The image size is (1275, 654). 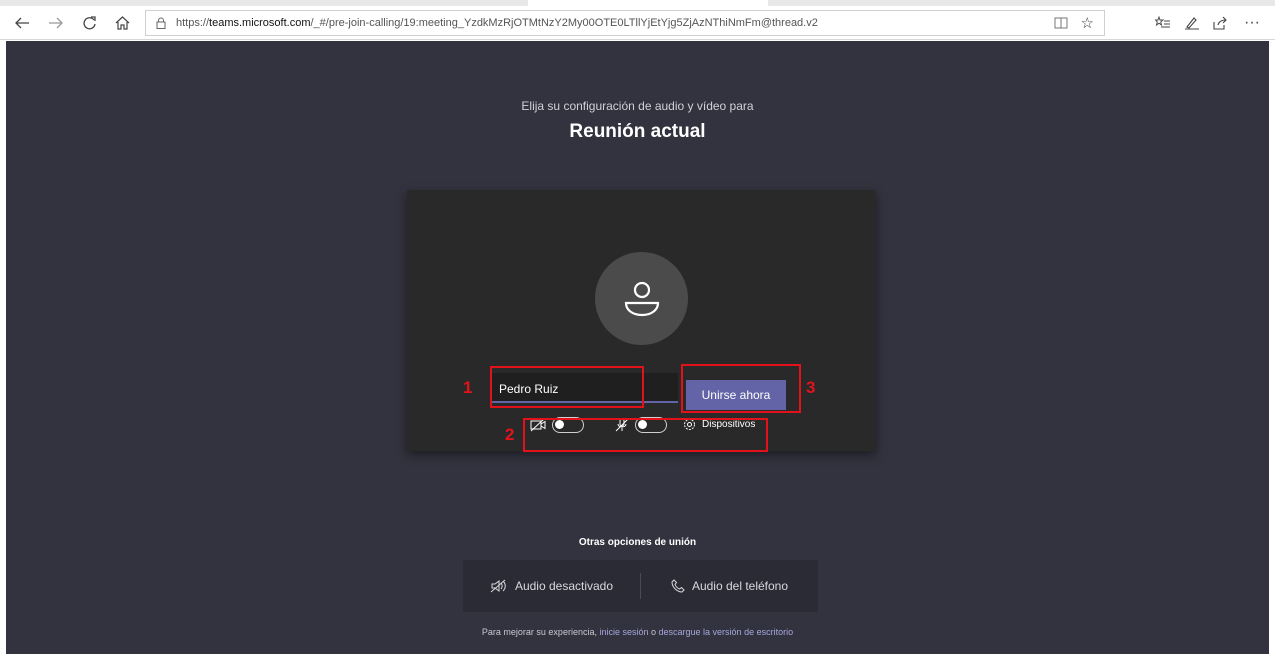 I want to click on other-join-options: Audio desactivado Audio del teléfono, so click(x=640, y=586).